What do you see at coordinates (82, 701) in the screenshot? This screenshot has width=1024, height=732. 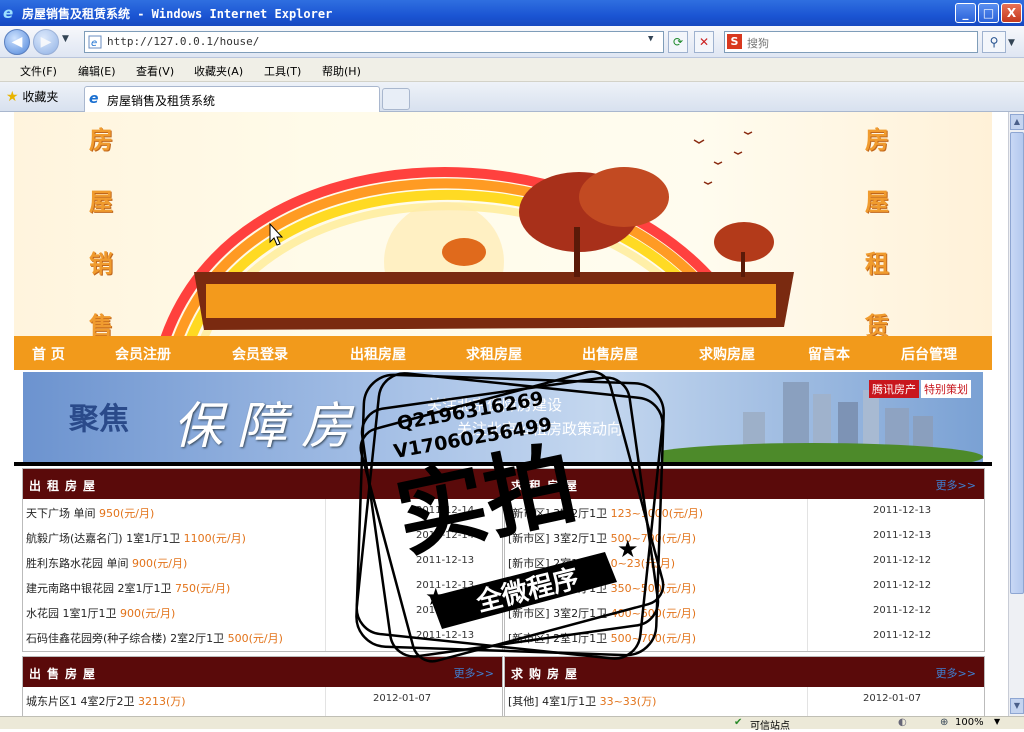 I see `item-text: 城东片区1 4室2厅2卫` at bounding box center [82, 701].